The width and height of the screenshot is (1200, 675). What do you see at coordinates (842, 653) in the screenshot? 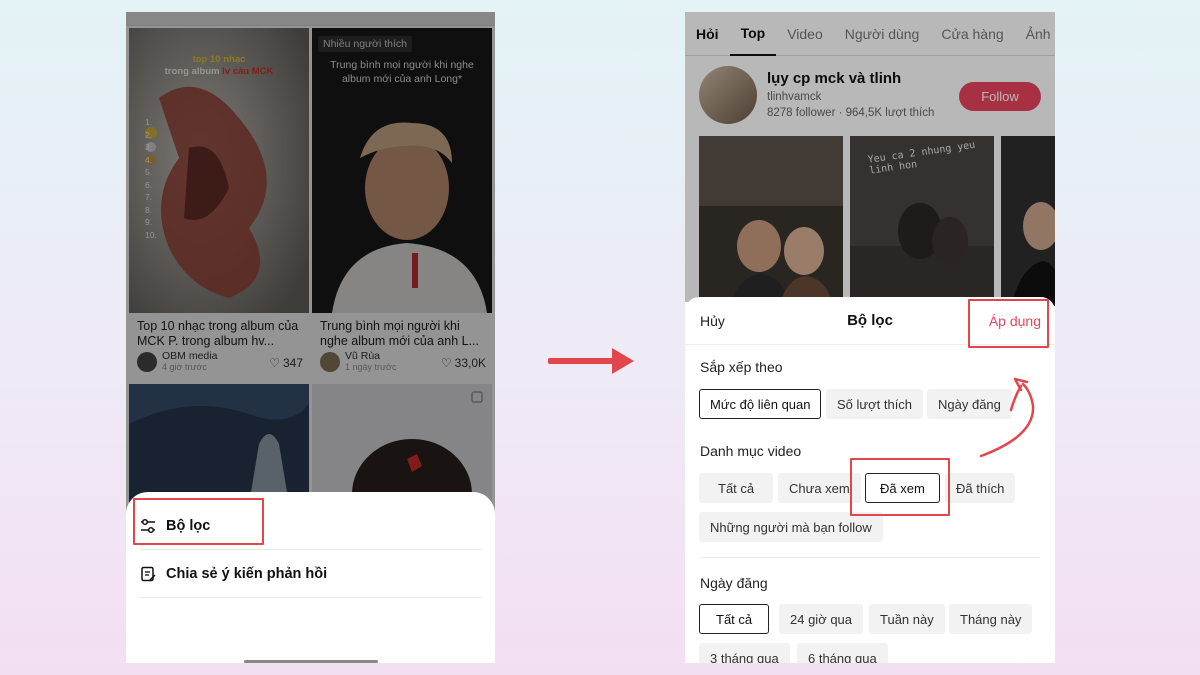
I see `date-option-6months: 6 tháng qua` at bounding box center [842, 653].